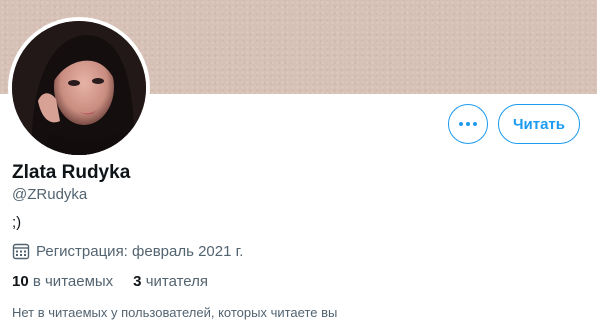 The width and height of the screenshot is (597, 334). Describe the element at coordinates (20, 281) in the screenshot. I see `following-count: 10` at that location.